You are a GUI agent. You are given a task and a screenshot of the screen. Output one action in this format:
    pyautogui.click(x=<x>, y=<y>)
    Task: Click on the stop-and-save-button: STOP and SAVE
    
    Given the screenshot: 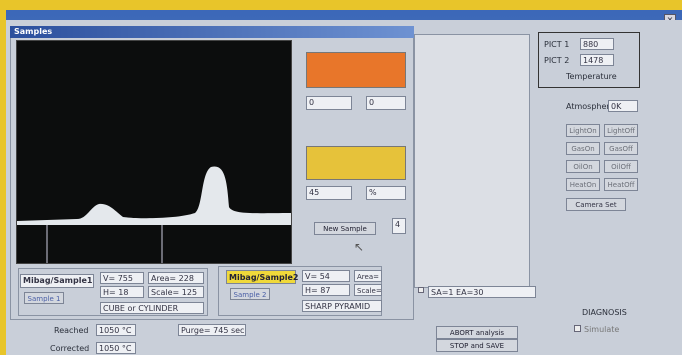 What is the action you would take?
    pyautogui.click(x=477, y=345)
    